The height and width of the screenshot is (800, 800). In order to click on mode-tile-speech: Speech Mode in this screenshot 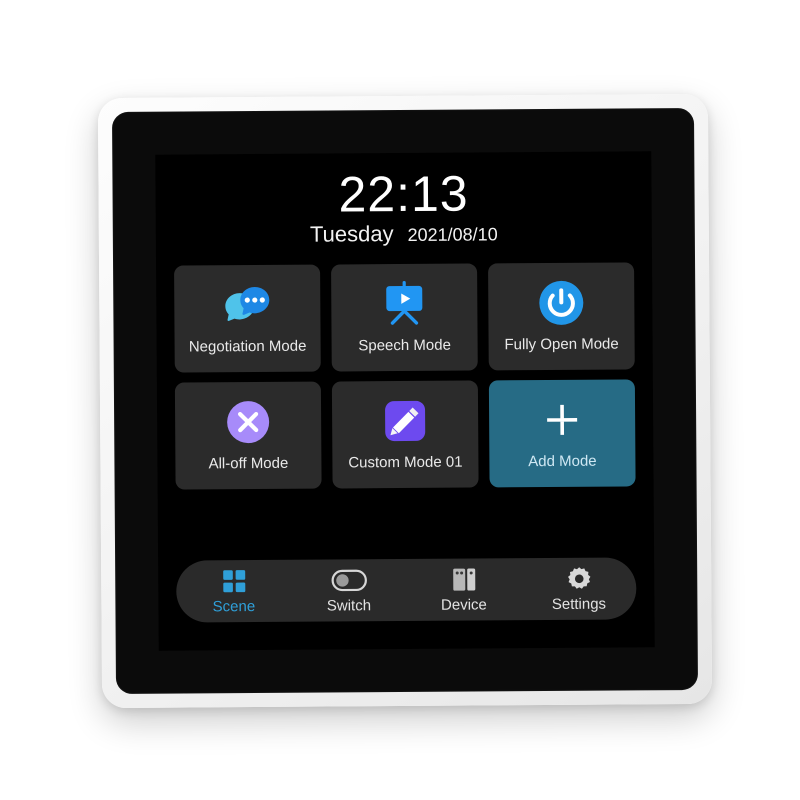, I will do `click(404, 317)`.